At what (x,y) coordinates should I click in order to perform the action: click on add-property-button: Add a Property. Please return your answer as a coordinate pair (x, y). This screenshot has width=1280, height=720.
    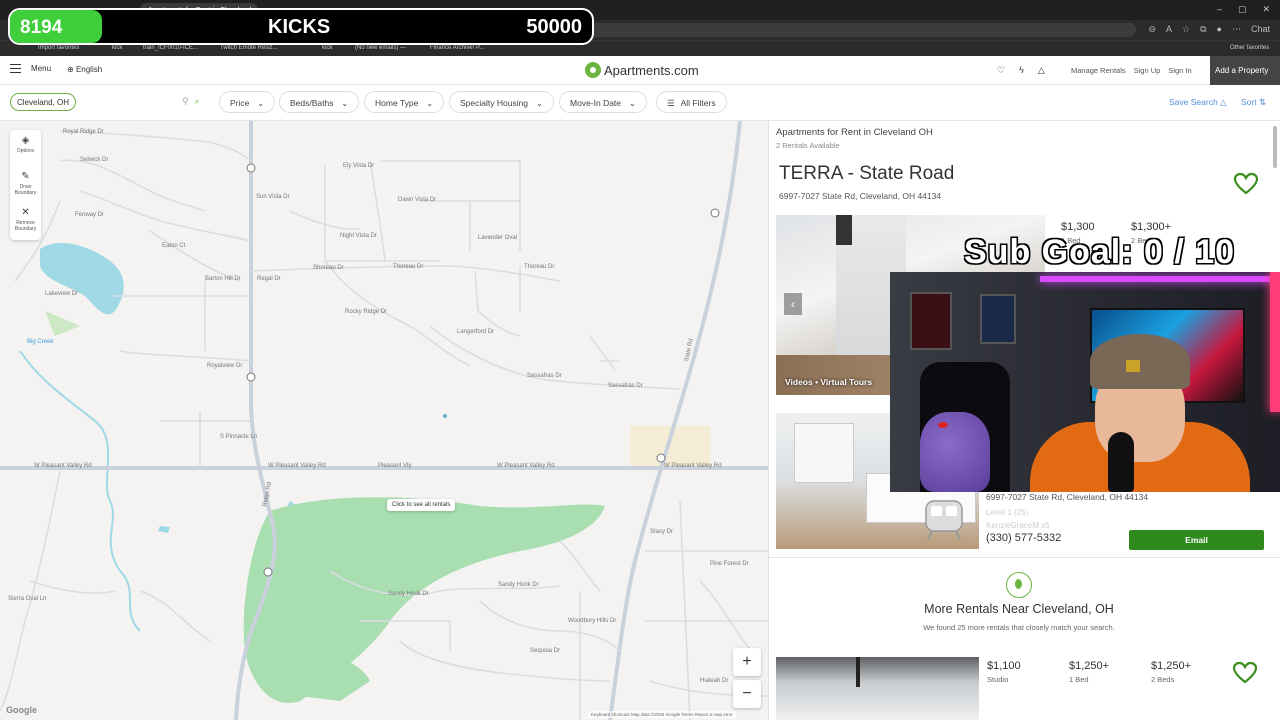
    Looking at the image, I should click on (1245, 70).